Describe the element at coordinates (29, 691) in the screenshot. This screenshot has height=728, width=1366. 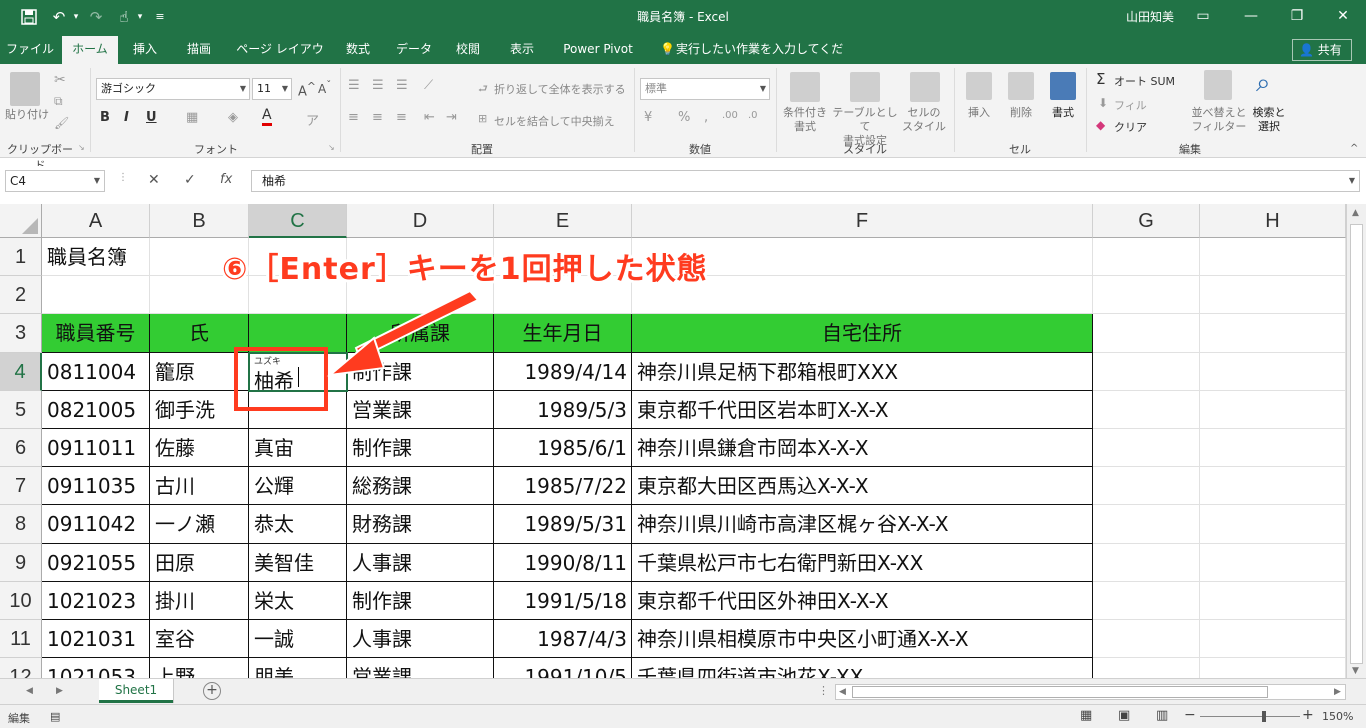
I see `prev-sheet-icon: ◀` at that location.